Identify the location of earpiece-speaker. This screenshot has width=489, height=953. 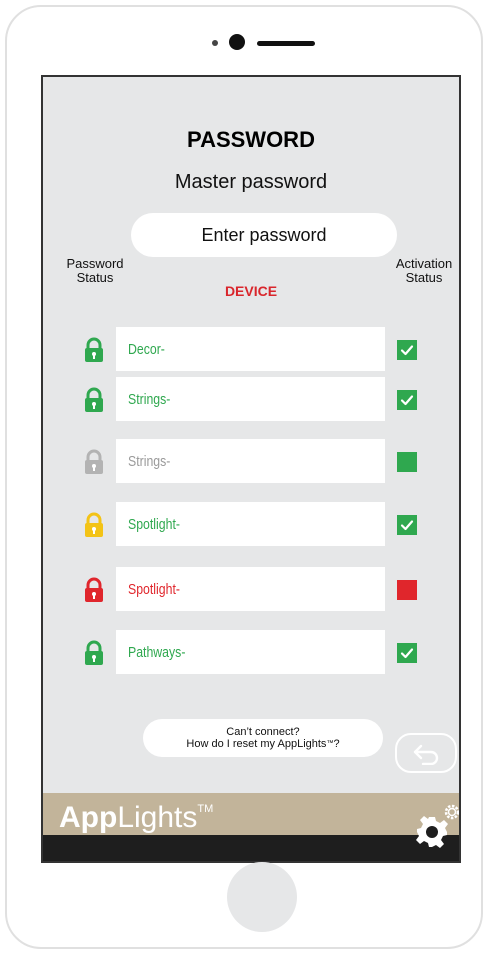
(286, 43).